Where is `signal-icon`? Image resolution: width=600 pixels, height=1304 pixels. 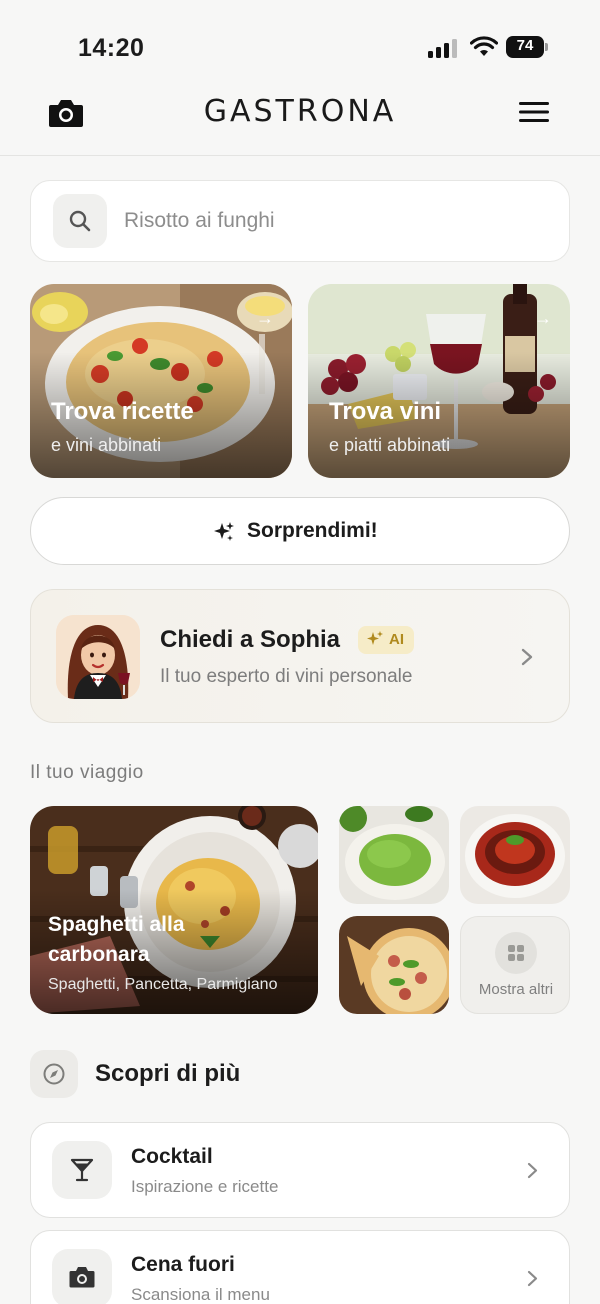 signal-icon is located at coordinates (442, 48).